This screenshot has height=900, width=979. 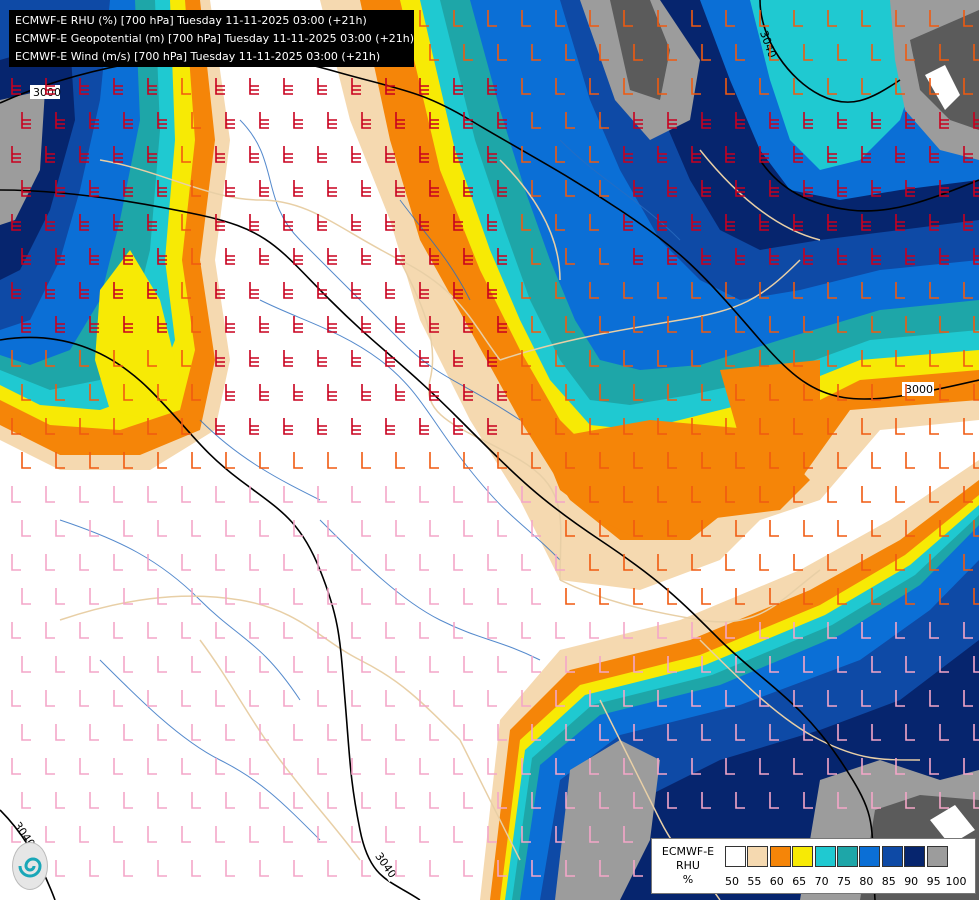 What do you see at coordinates (852, 883) in the screenshot?
I see `legend-ticks: 50 55 60 65 70 75 80 85 90 95 100` at bounding box center [852, 883].